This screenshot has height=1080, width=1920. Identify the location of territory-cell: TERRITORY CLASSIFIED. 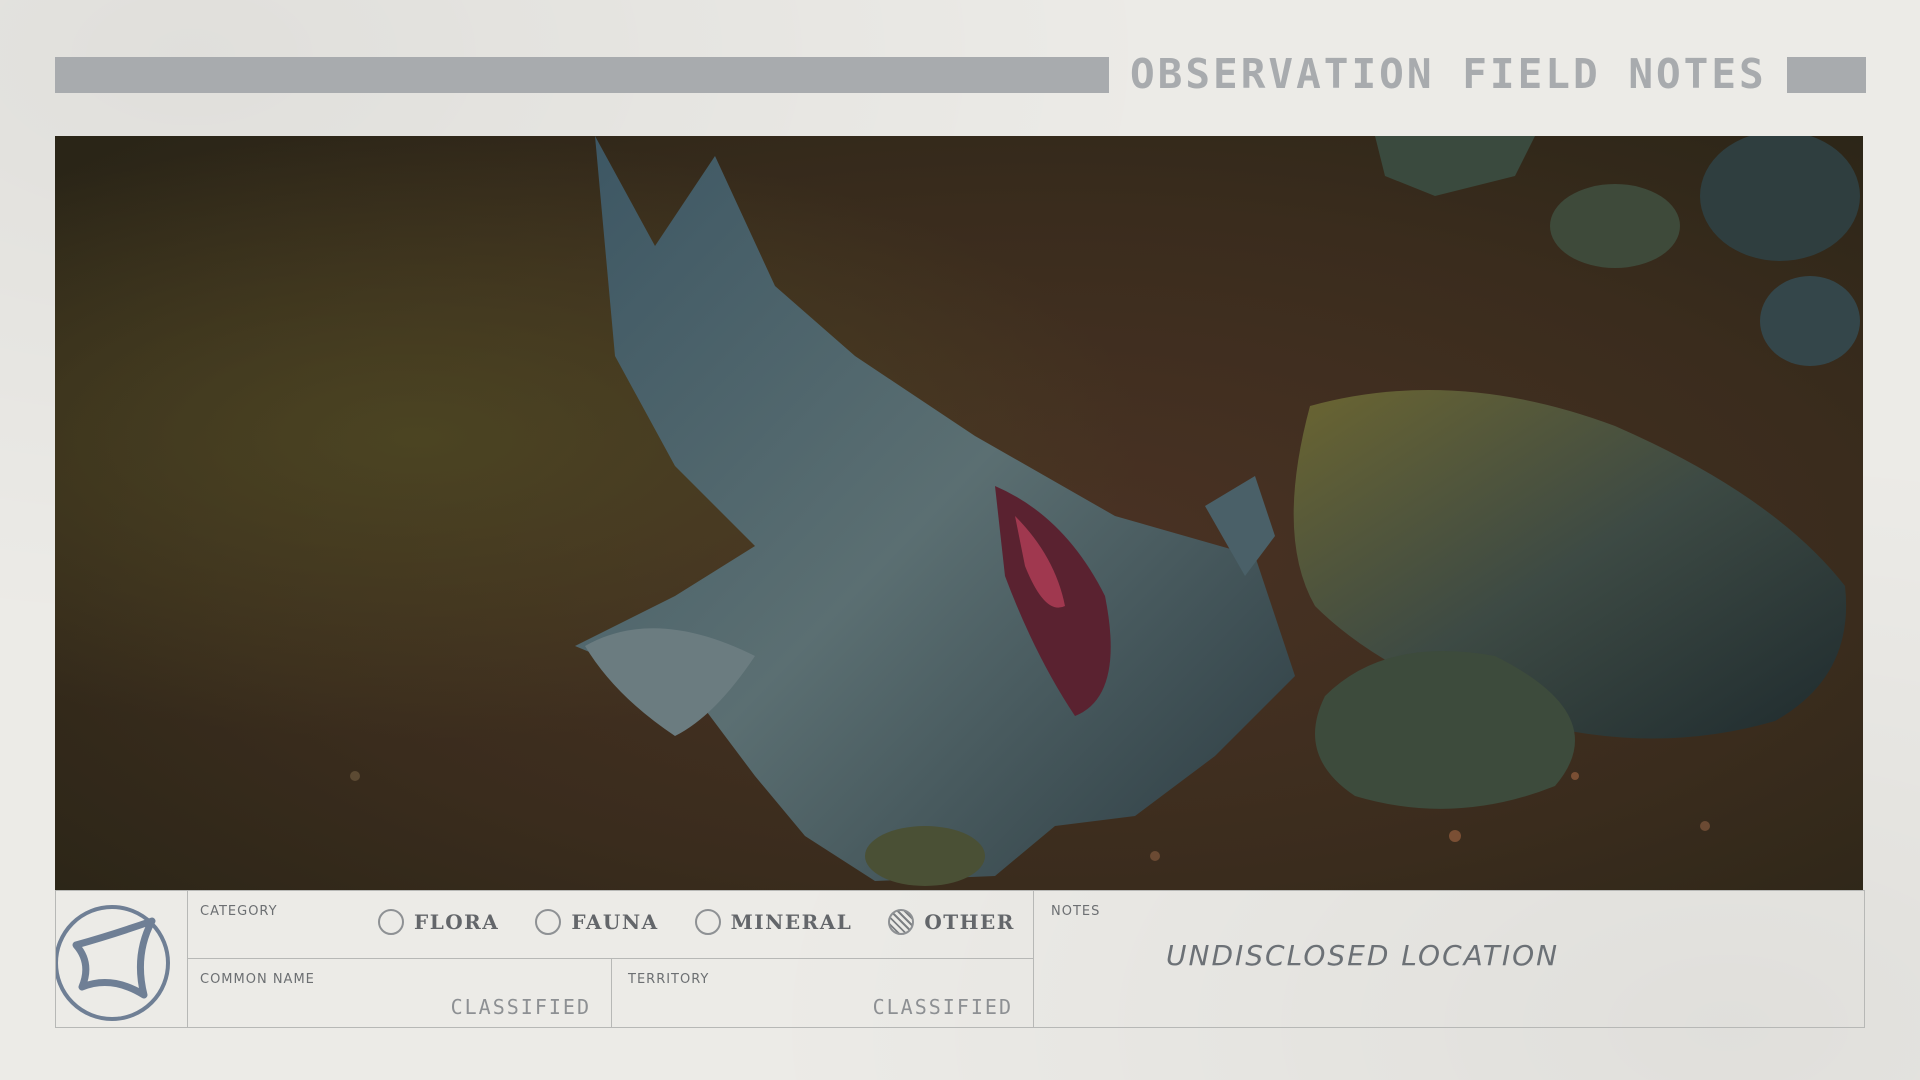
(823, 993).